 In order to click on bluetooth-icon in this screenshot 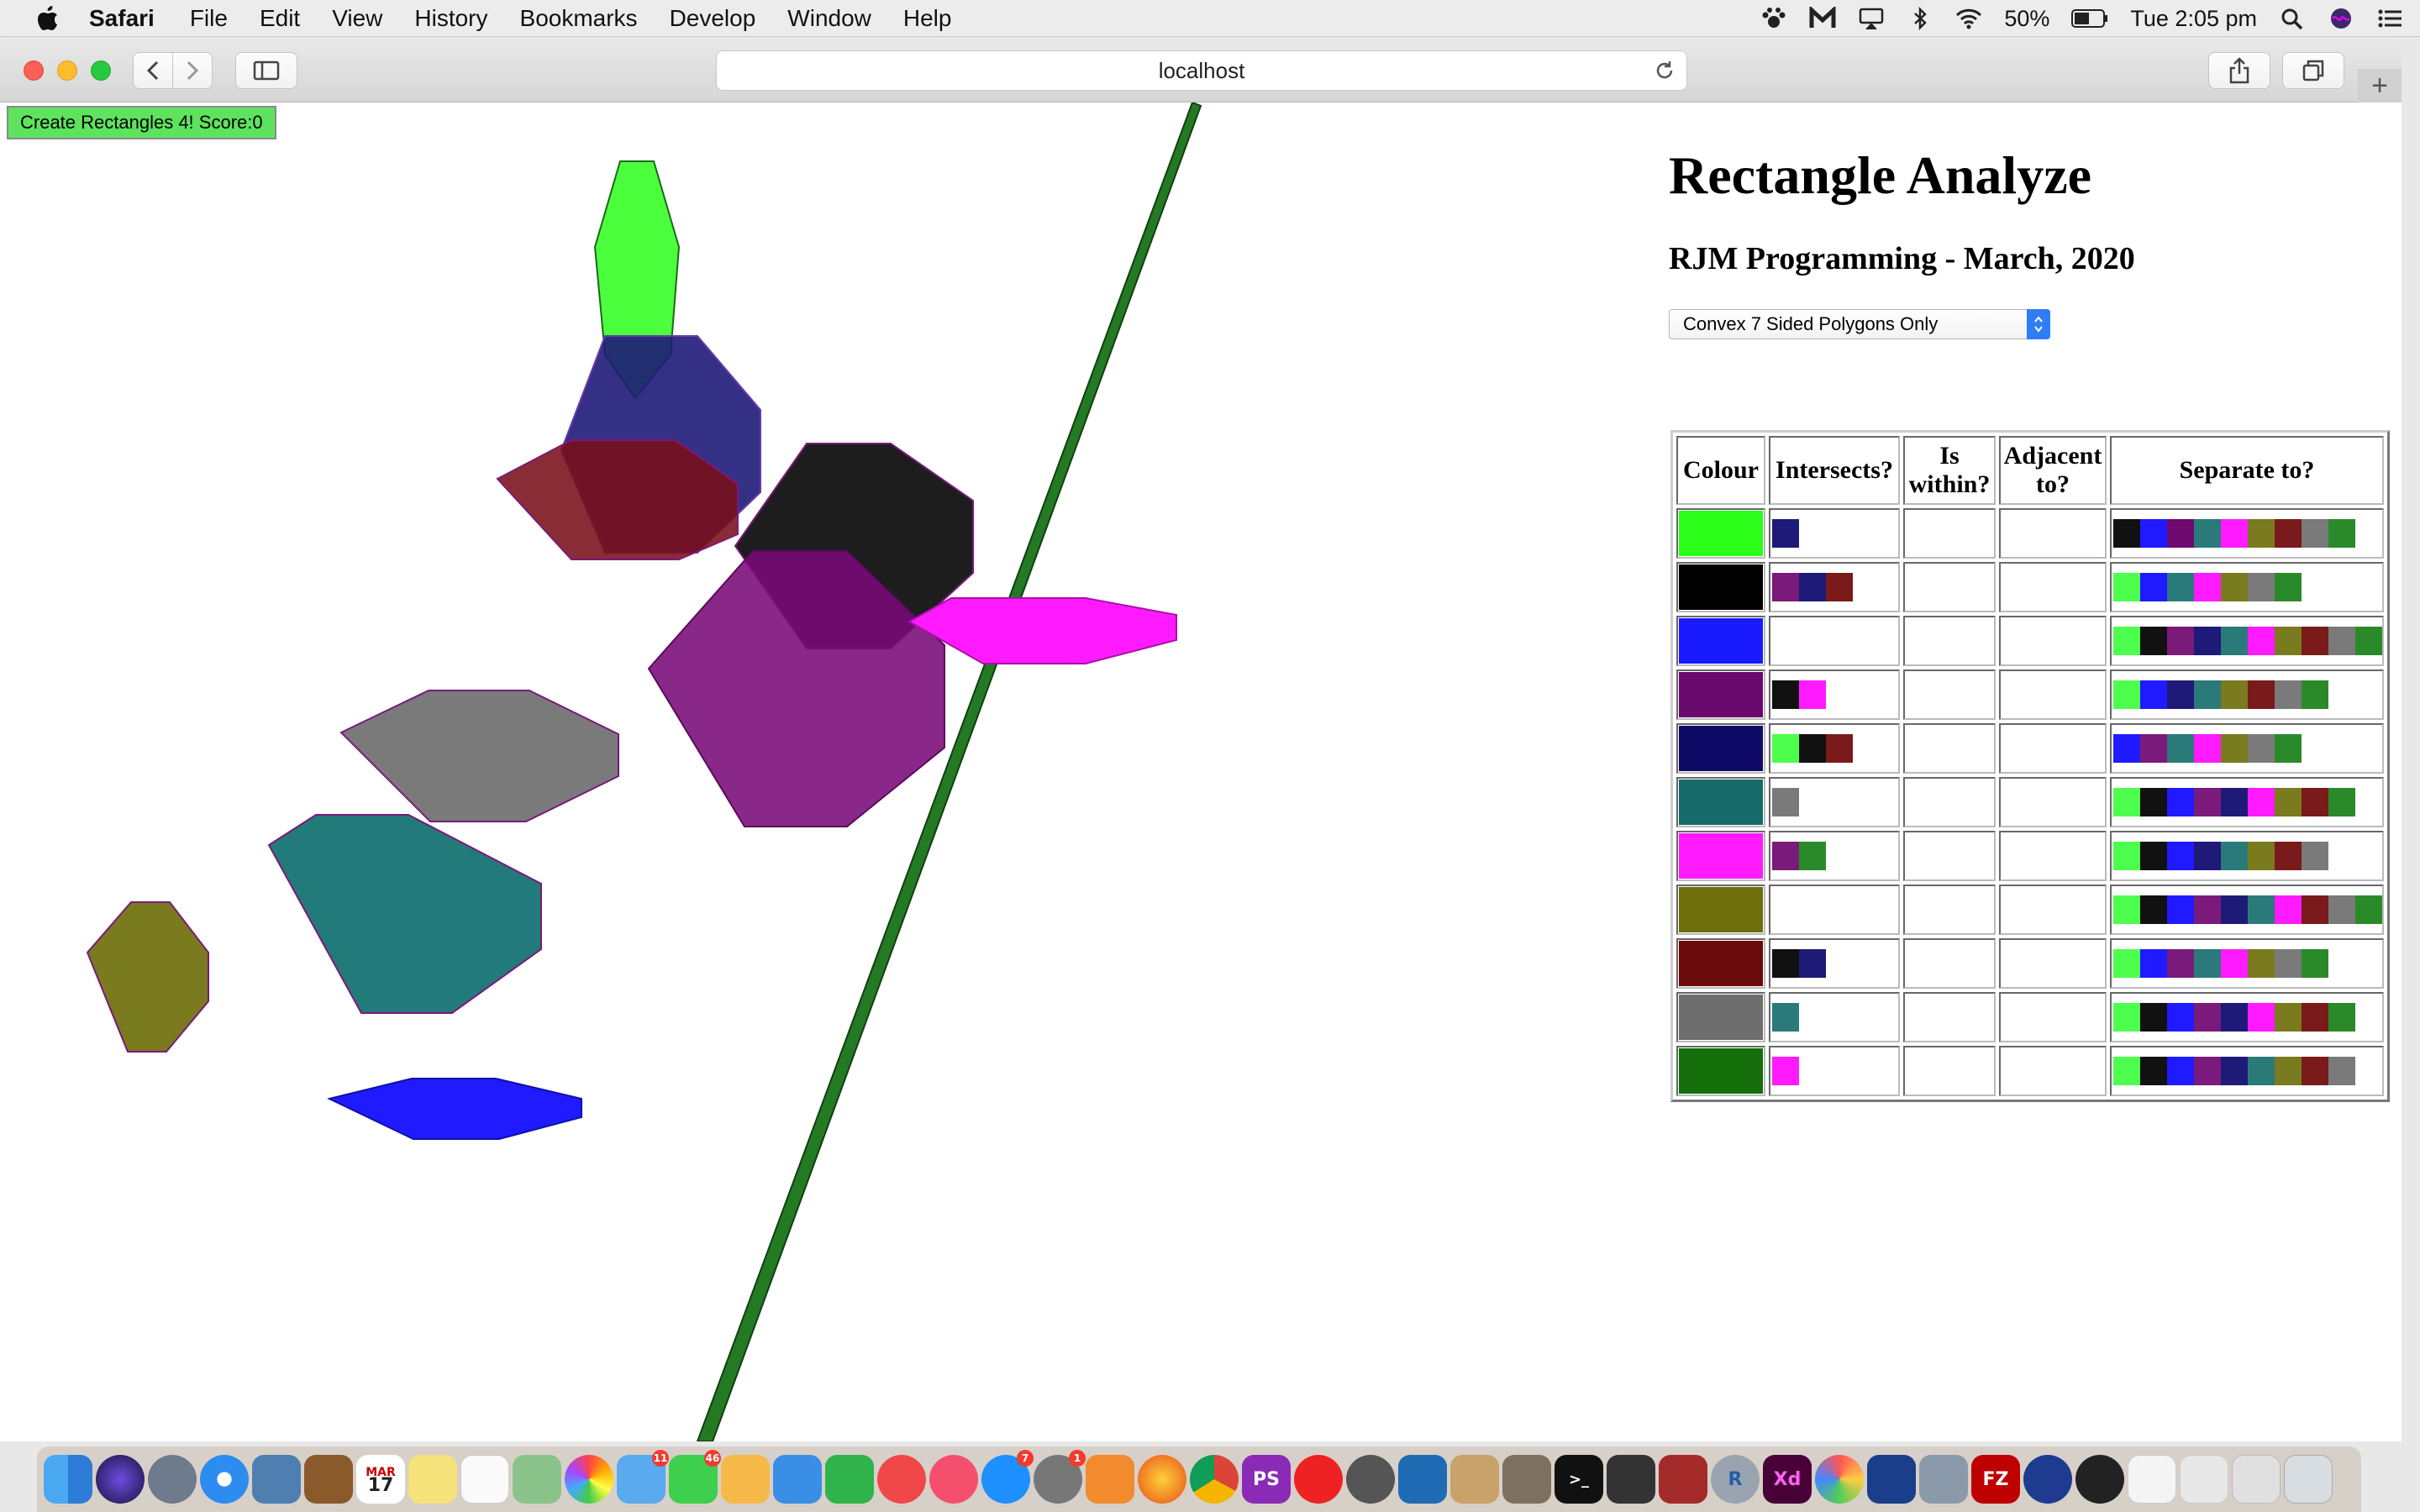, I will do `click(1920, 18)`.